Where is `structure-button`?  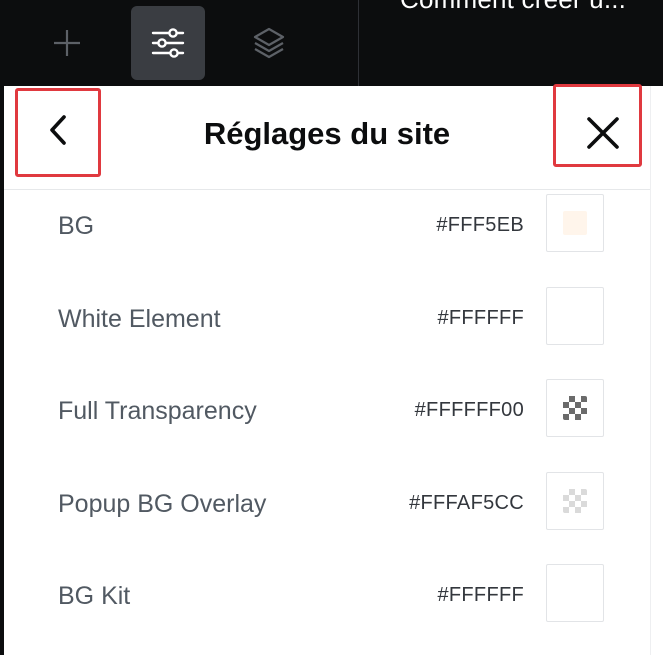
structure-button is located at coordinates (269, 43).